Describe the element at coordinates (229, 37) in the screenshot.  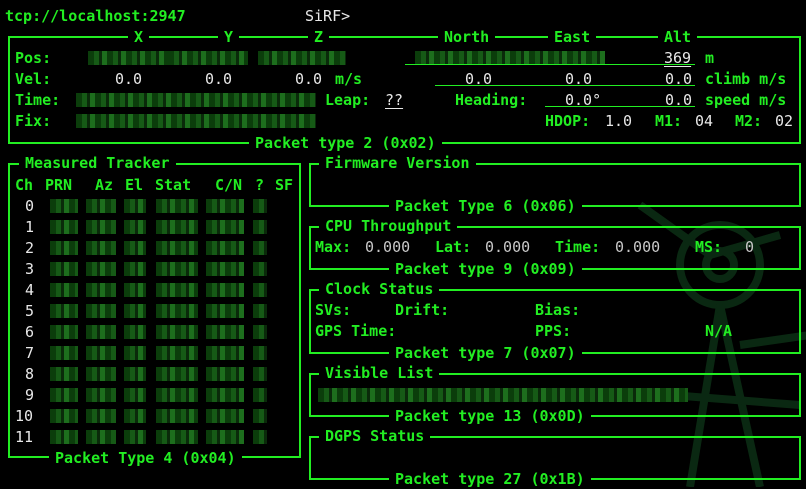
I see `column-y: Y` at that location.